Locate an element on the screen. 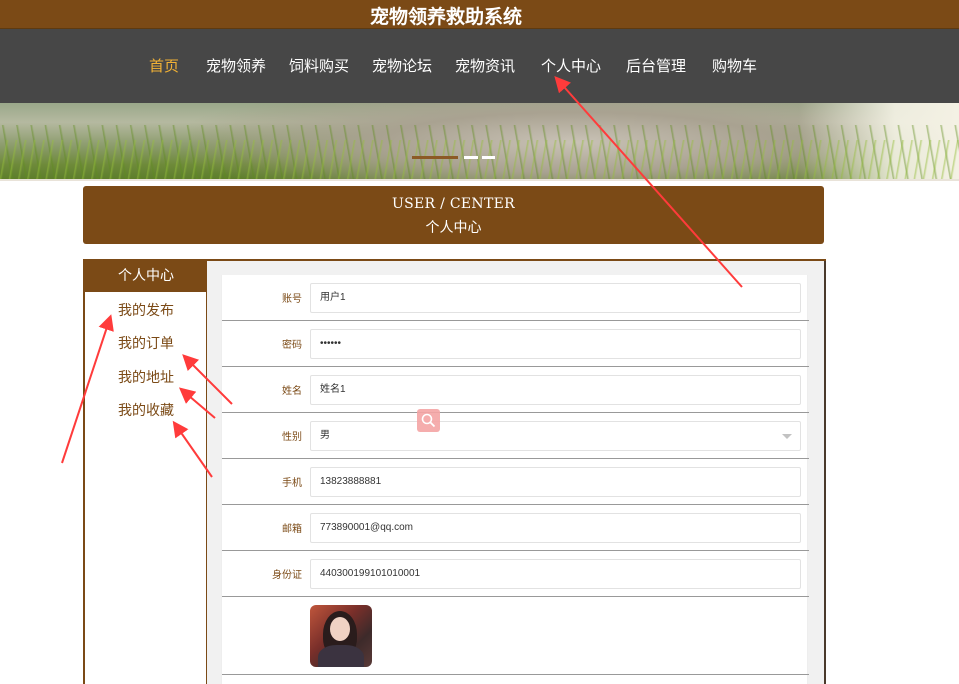 This screenshot has width=959, height=684. nav-item-cart: 购物车 is located at coordinates (734, 65).